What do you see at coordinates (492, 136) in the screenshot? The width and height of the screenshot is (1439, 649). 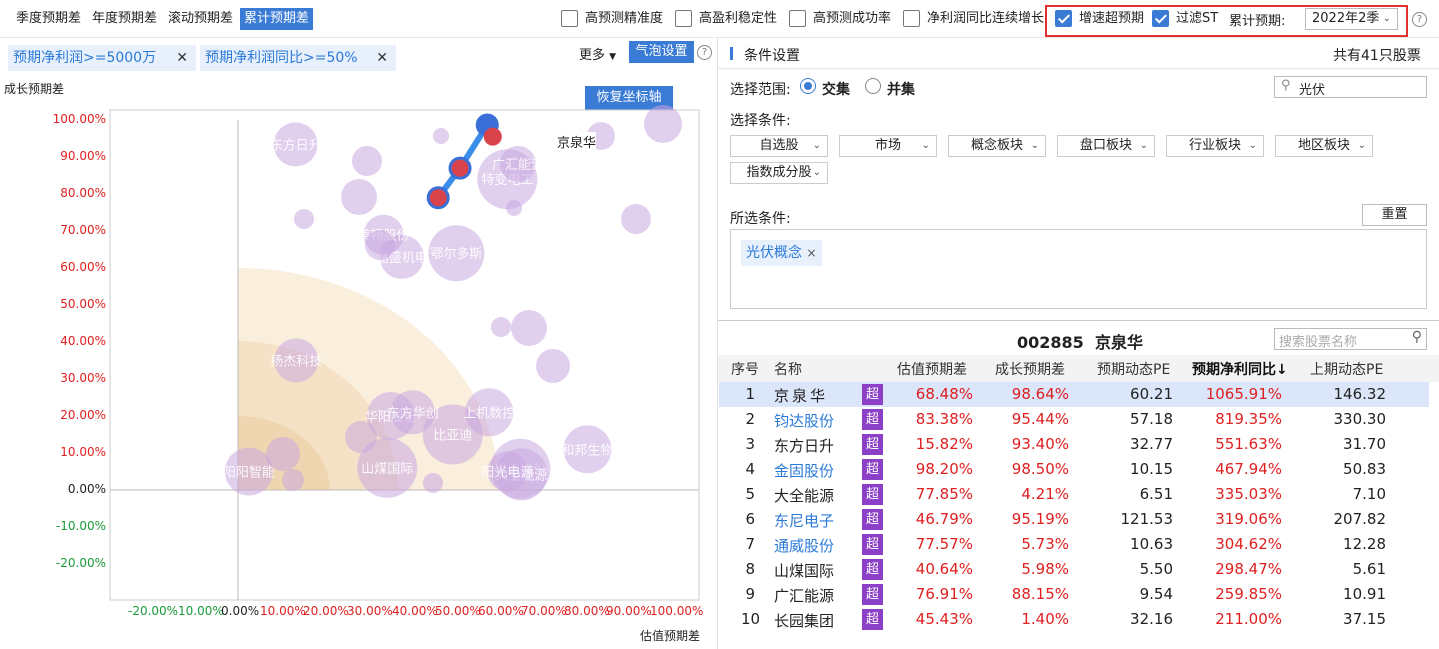 I see `current-point` at bounding box center [492, 136].